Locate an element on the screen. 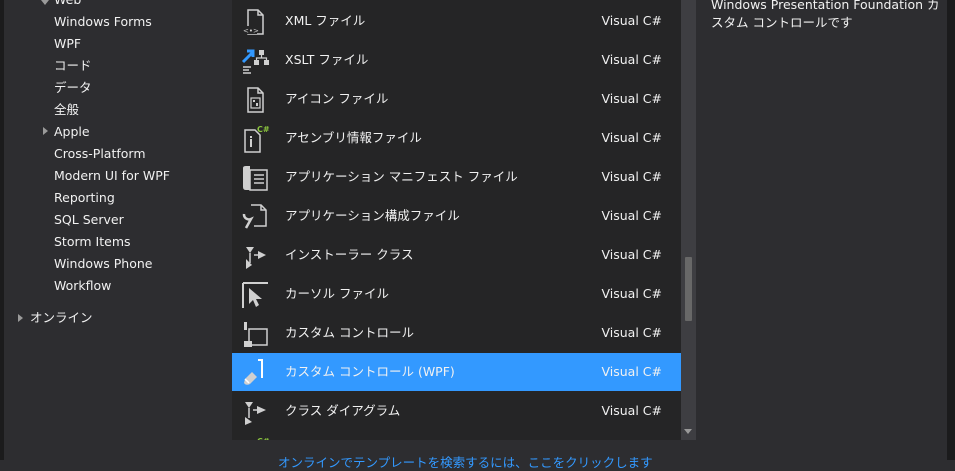  installer-class-icon is located at coordinates (256, 258).